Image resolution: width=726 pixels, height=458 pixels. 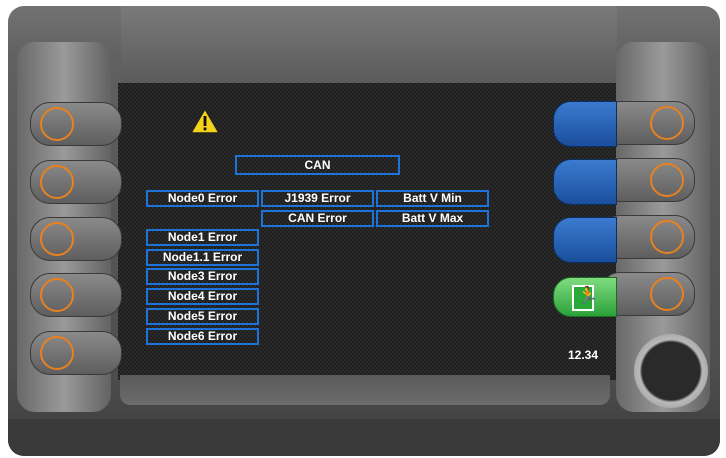 I want to click on emergency-exit-icon: 🏃, so click(x=585, y=298).